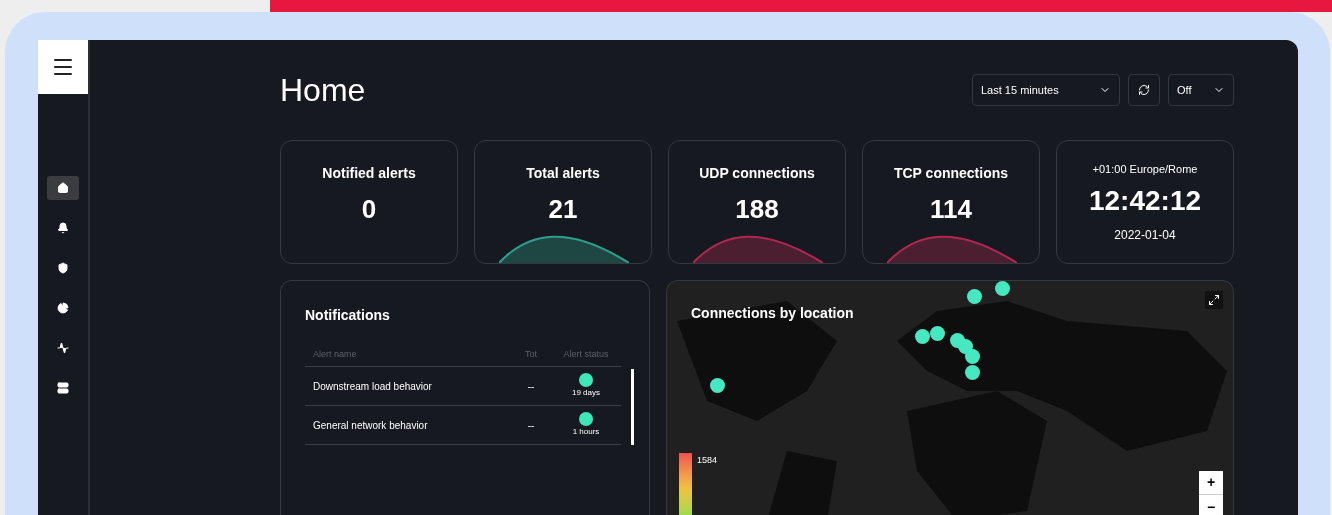  Describe the element at coordinates (757, 173) in the screenshot. I see `stat-label: UDP connections` at that location.